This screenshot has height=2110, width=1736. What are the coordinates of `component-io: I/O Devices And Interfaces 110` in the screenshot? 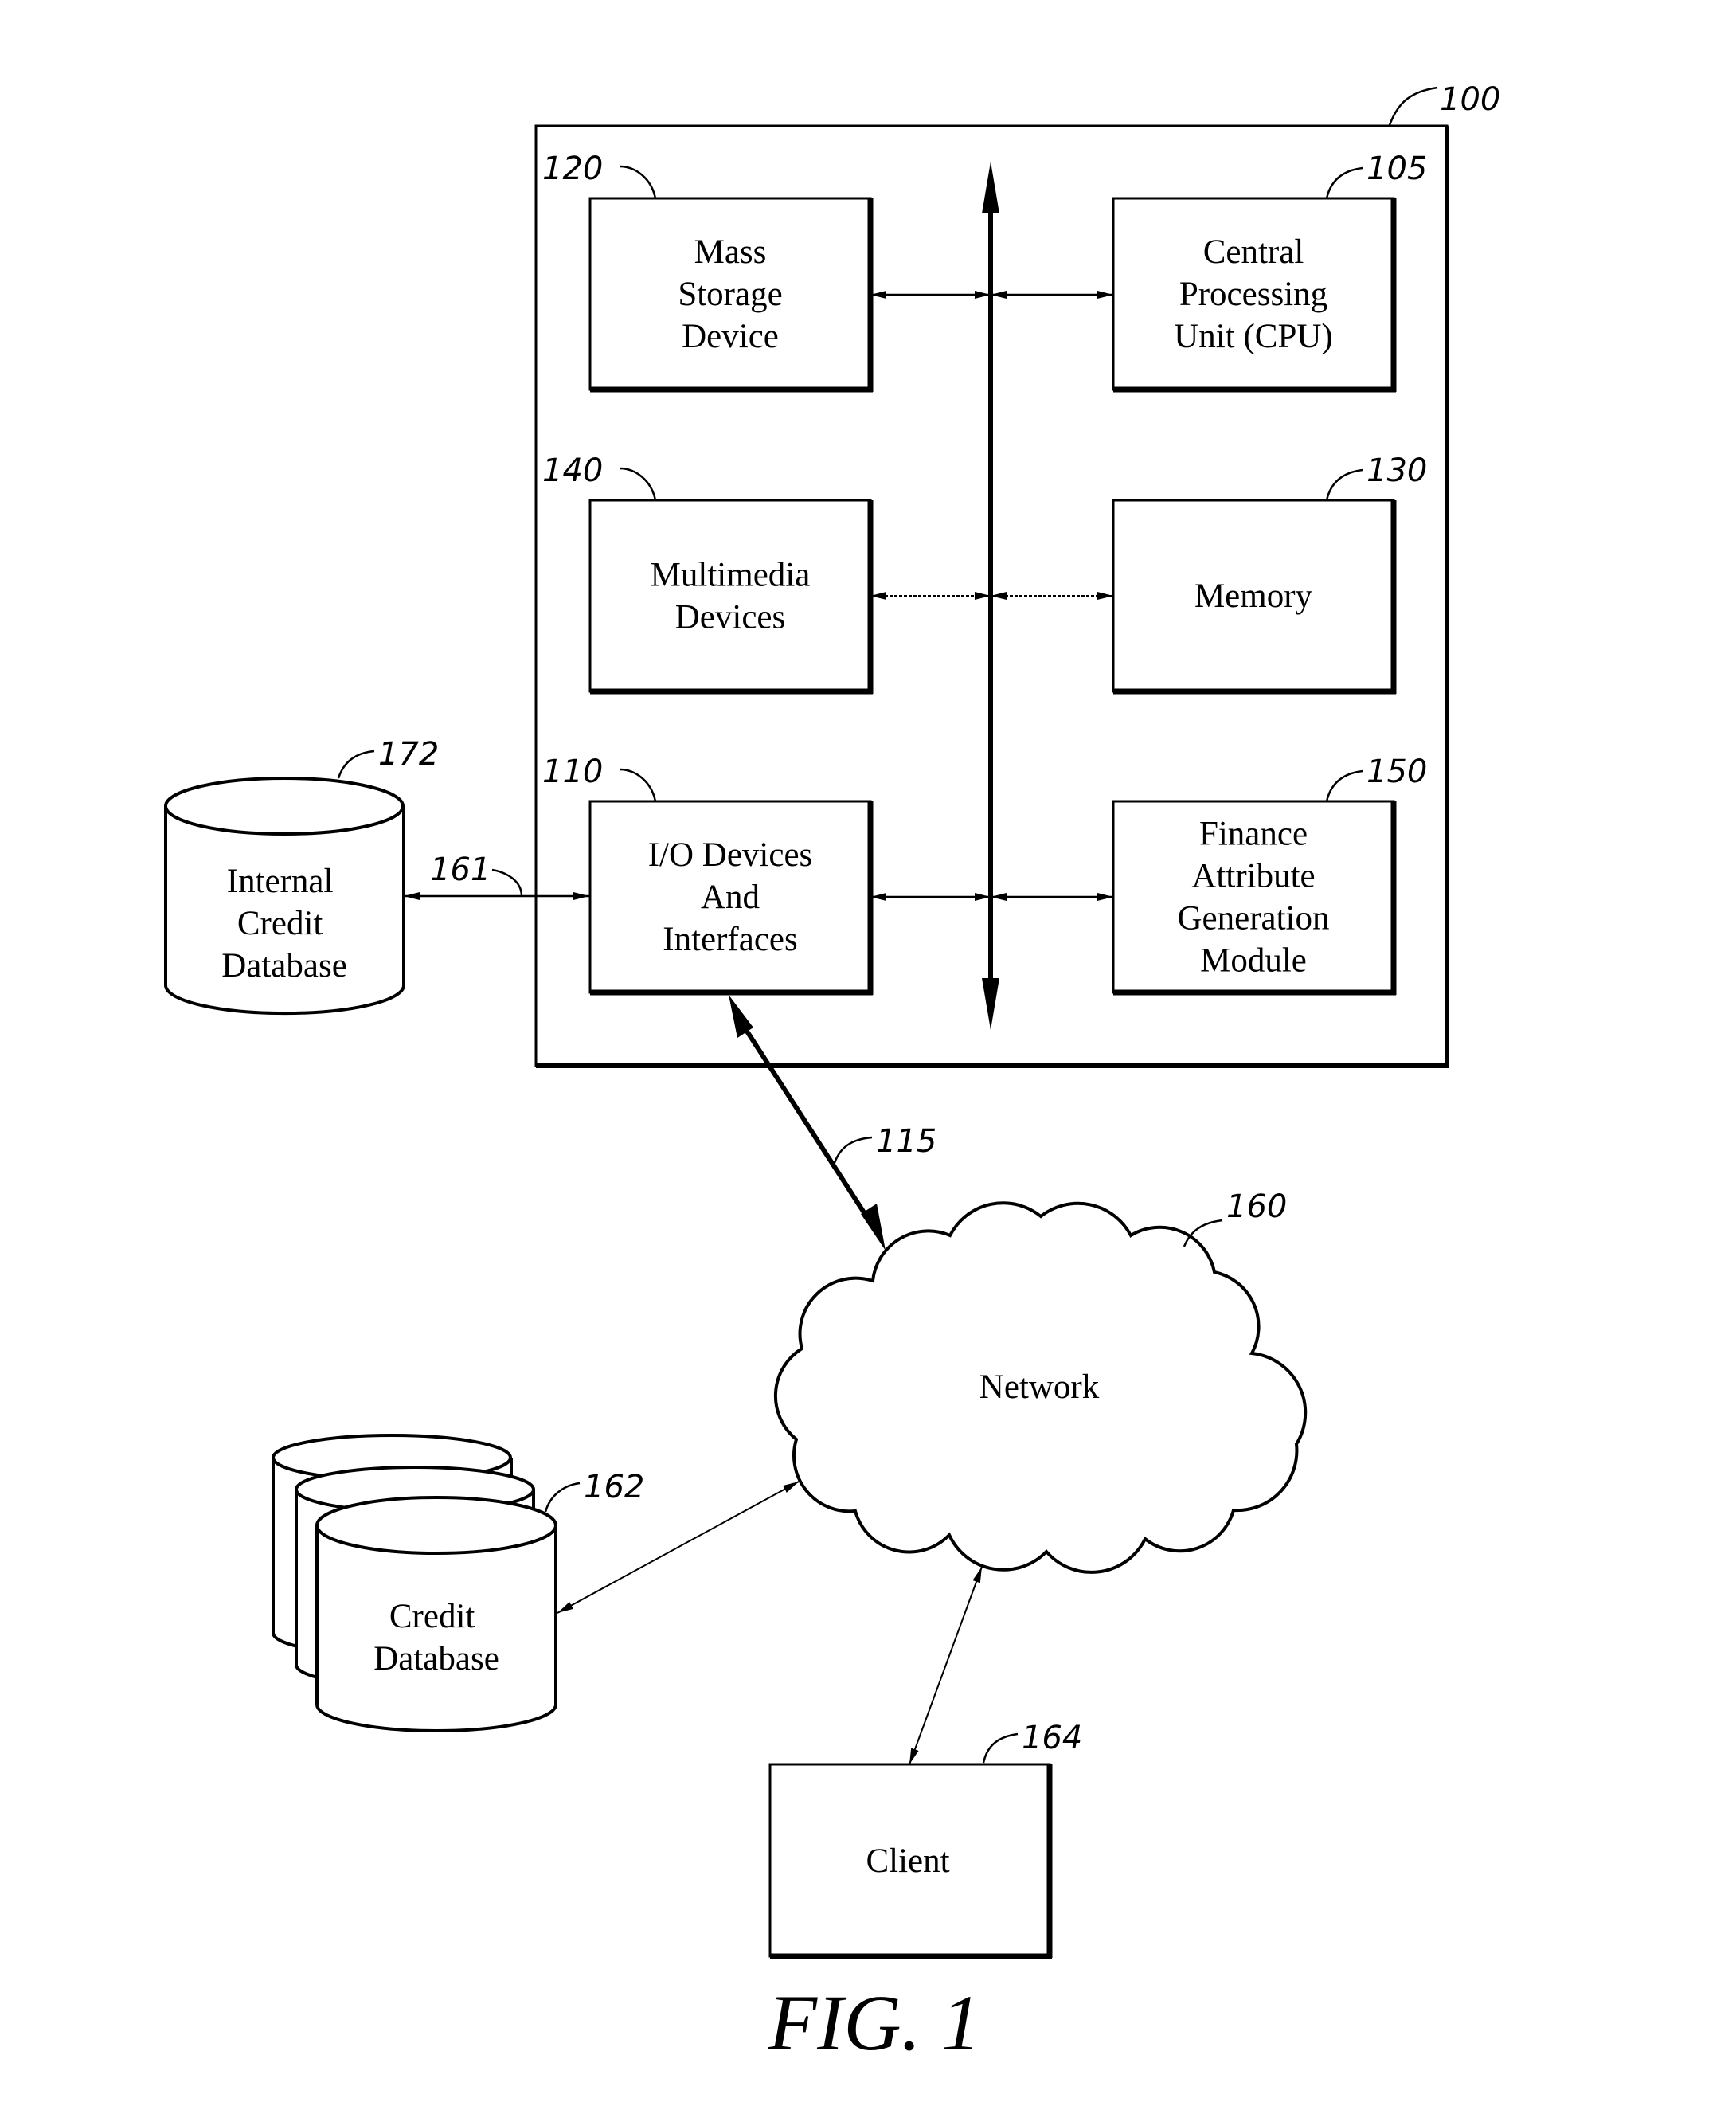 It's located at (708, 875).